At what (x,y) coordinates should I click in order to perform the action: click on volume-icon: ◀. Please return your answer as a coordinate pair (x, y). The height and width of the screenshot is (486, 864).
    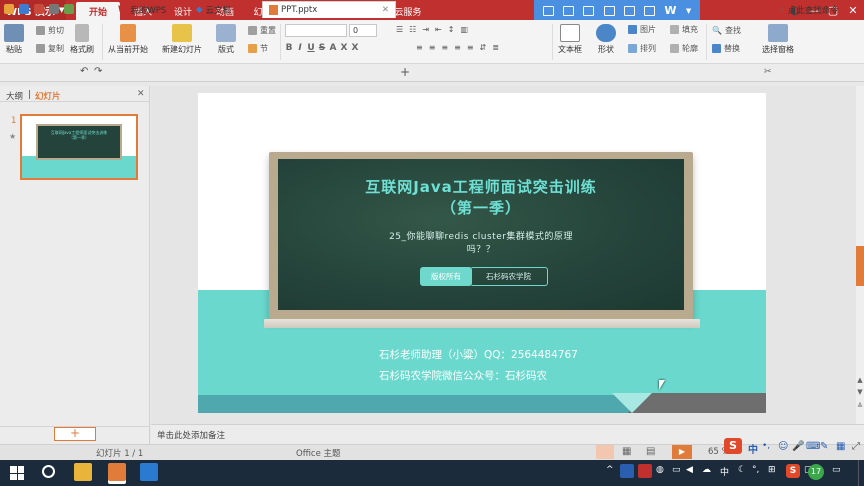
    Looking at the image, I should click on (689, 470).